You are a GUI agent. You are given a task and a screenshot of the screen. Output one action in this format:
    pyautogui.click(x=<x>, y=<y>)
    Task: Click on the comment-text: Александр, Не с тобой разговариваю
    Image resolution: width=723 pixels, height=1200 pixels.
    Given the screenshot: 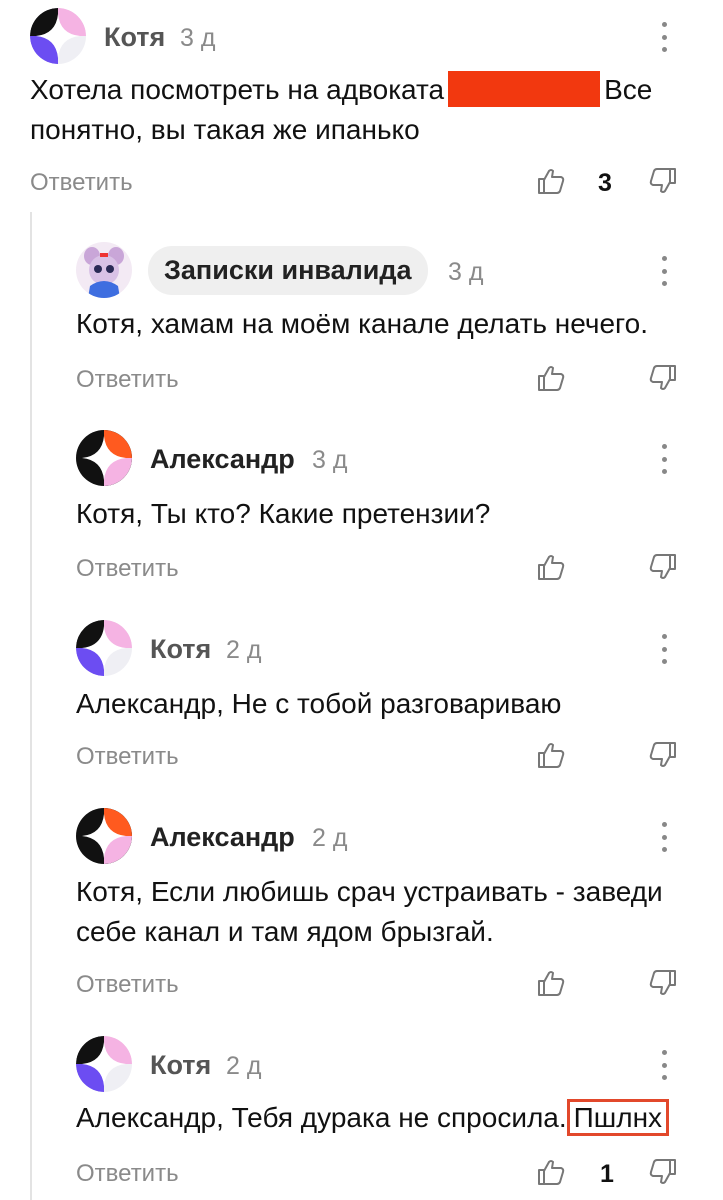 What is the action you would take?
    pyautogui.click(x=319, y=703)
    